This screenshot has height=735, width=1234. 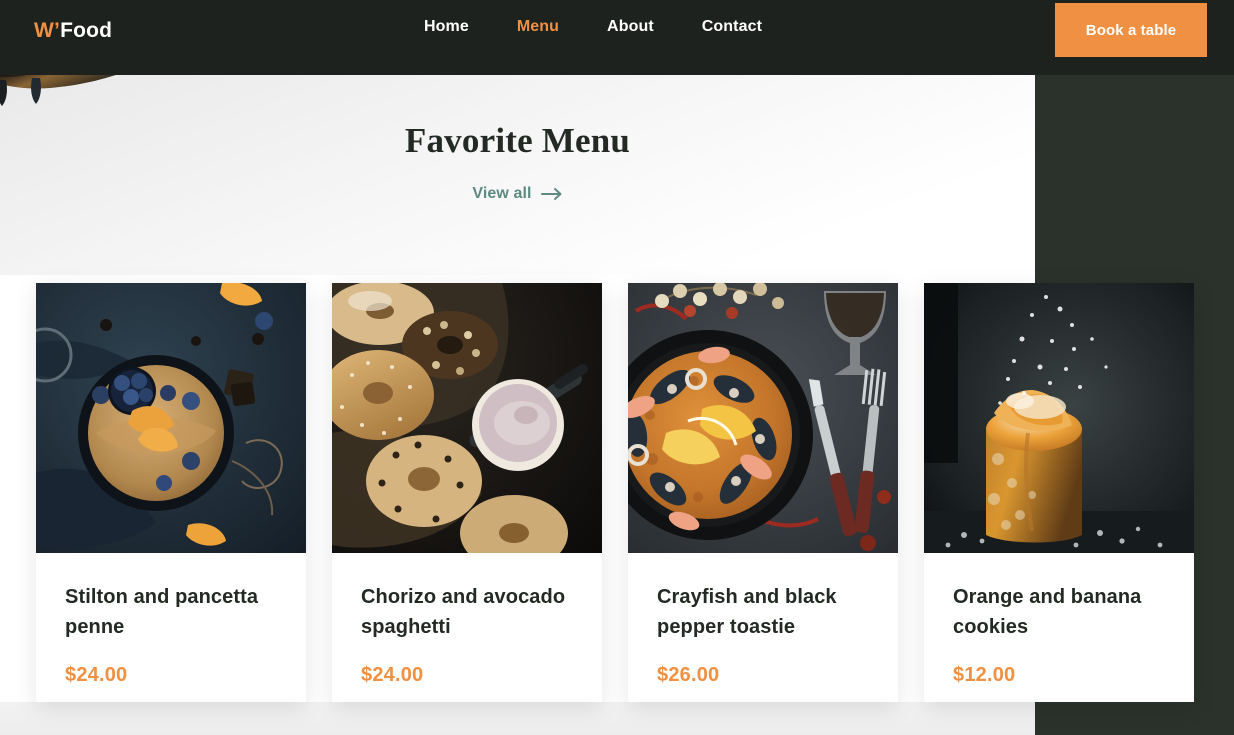 I want to click on nav-item-about: About, so click(x=630, y=27).